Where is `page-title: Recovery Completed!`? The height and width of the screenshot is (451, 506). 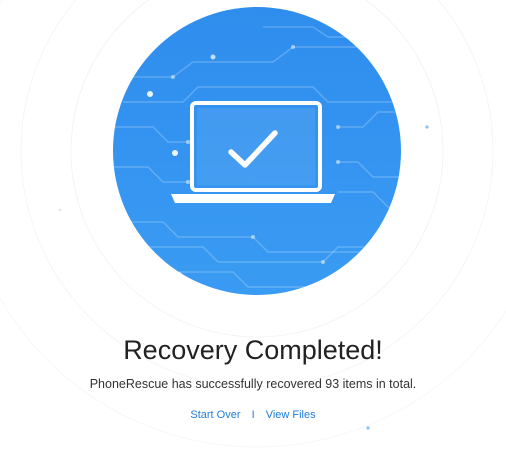 page-title: Recovery Completed! is located at coordinates (253, 350).